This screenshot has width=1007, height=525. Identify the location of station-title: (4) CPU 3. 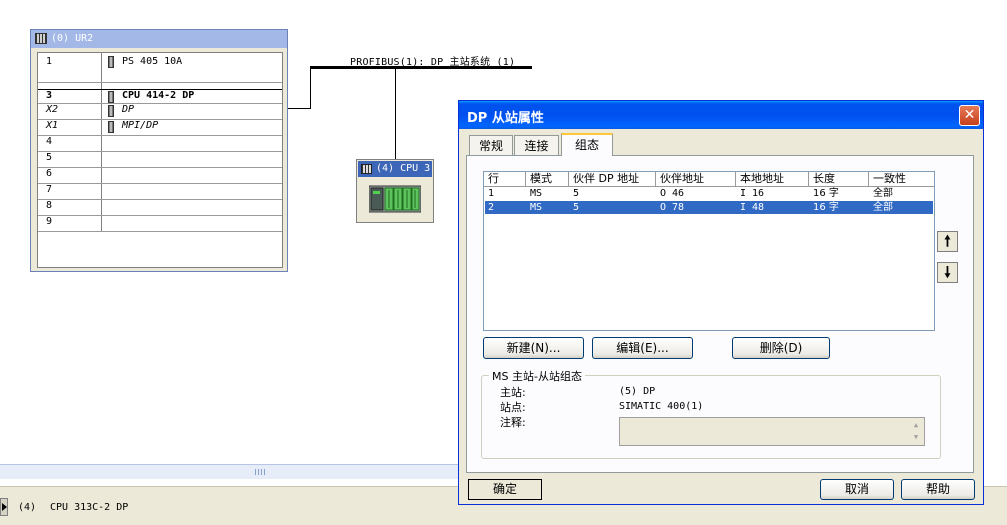
(403, 168).